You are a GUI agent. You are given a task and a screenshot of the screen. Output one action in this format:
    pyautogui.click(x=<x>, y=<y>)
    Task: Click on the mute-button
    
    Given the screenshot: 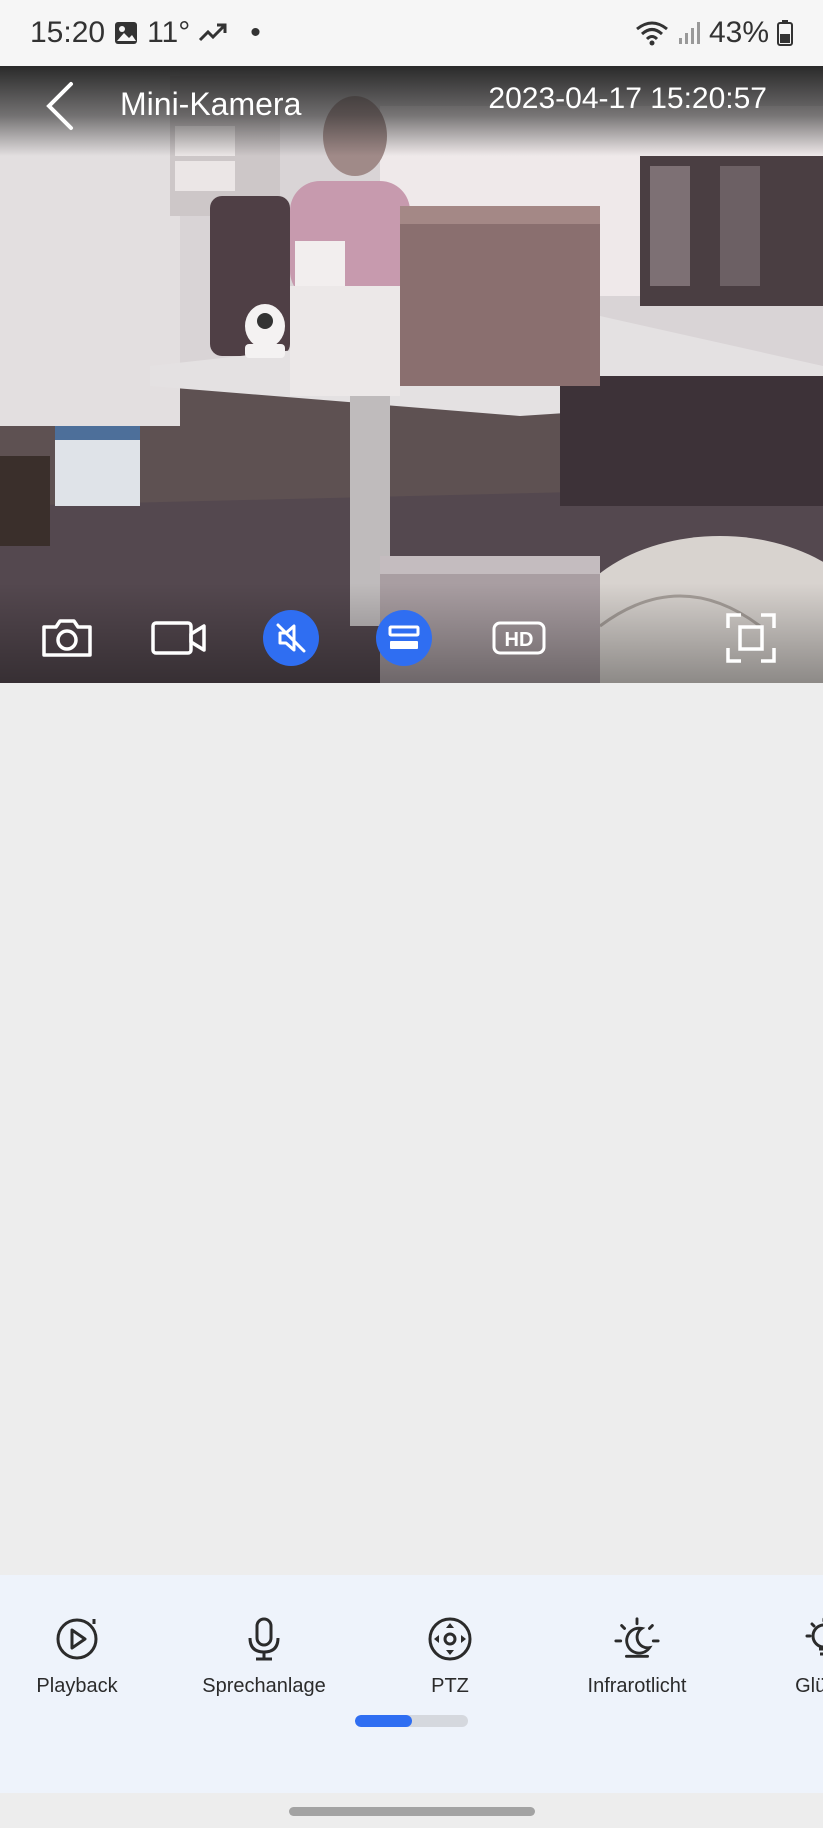 What is the action you would take?
    pyautogui.click(x=291, y=638)
    